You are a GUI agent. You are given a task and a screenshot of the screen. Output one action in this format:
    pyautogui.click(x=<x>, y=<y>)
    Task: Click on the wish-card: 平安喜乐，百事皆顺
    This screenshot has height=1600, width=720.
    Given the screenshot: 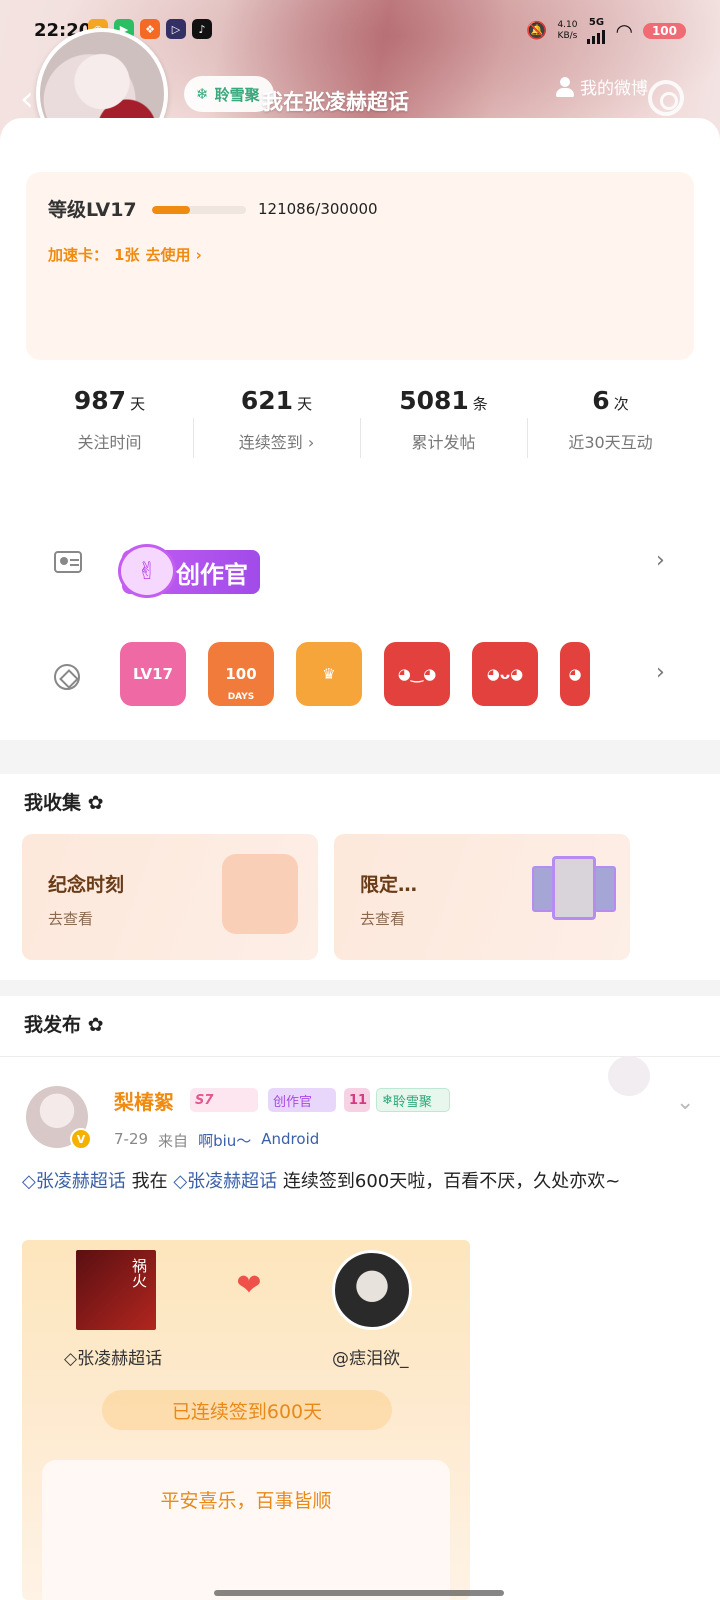 What is the action you would take?
    pyautogui.click(x=246, y=1530)
    